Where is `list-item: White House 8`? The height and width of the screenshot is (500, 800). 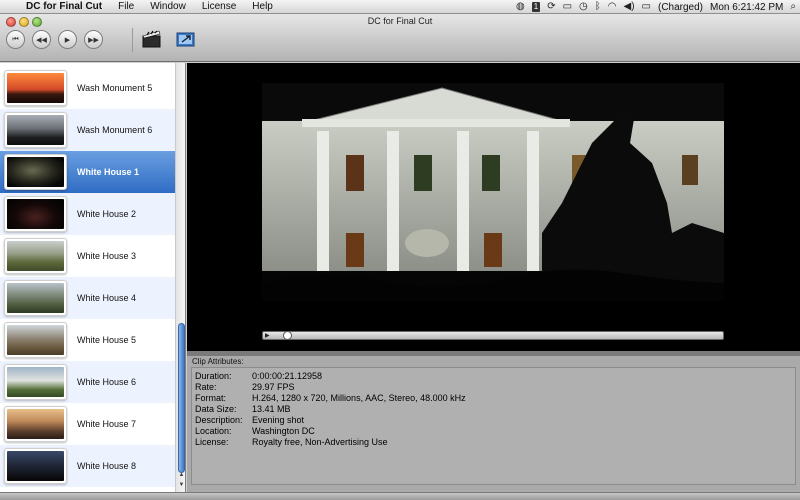
list-item: White House 8 is located at coordinates (87, 466).